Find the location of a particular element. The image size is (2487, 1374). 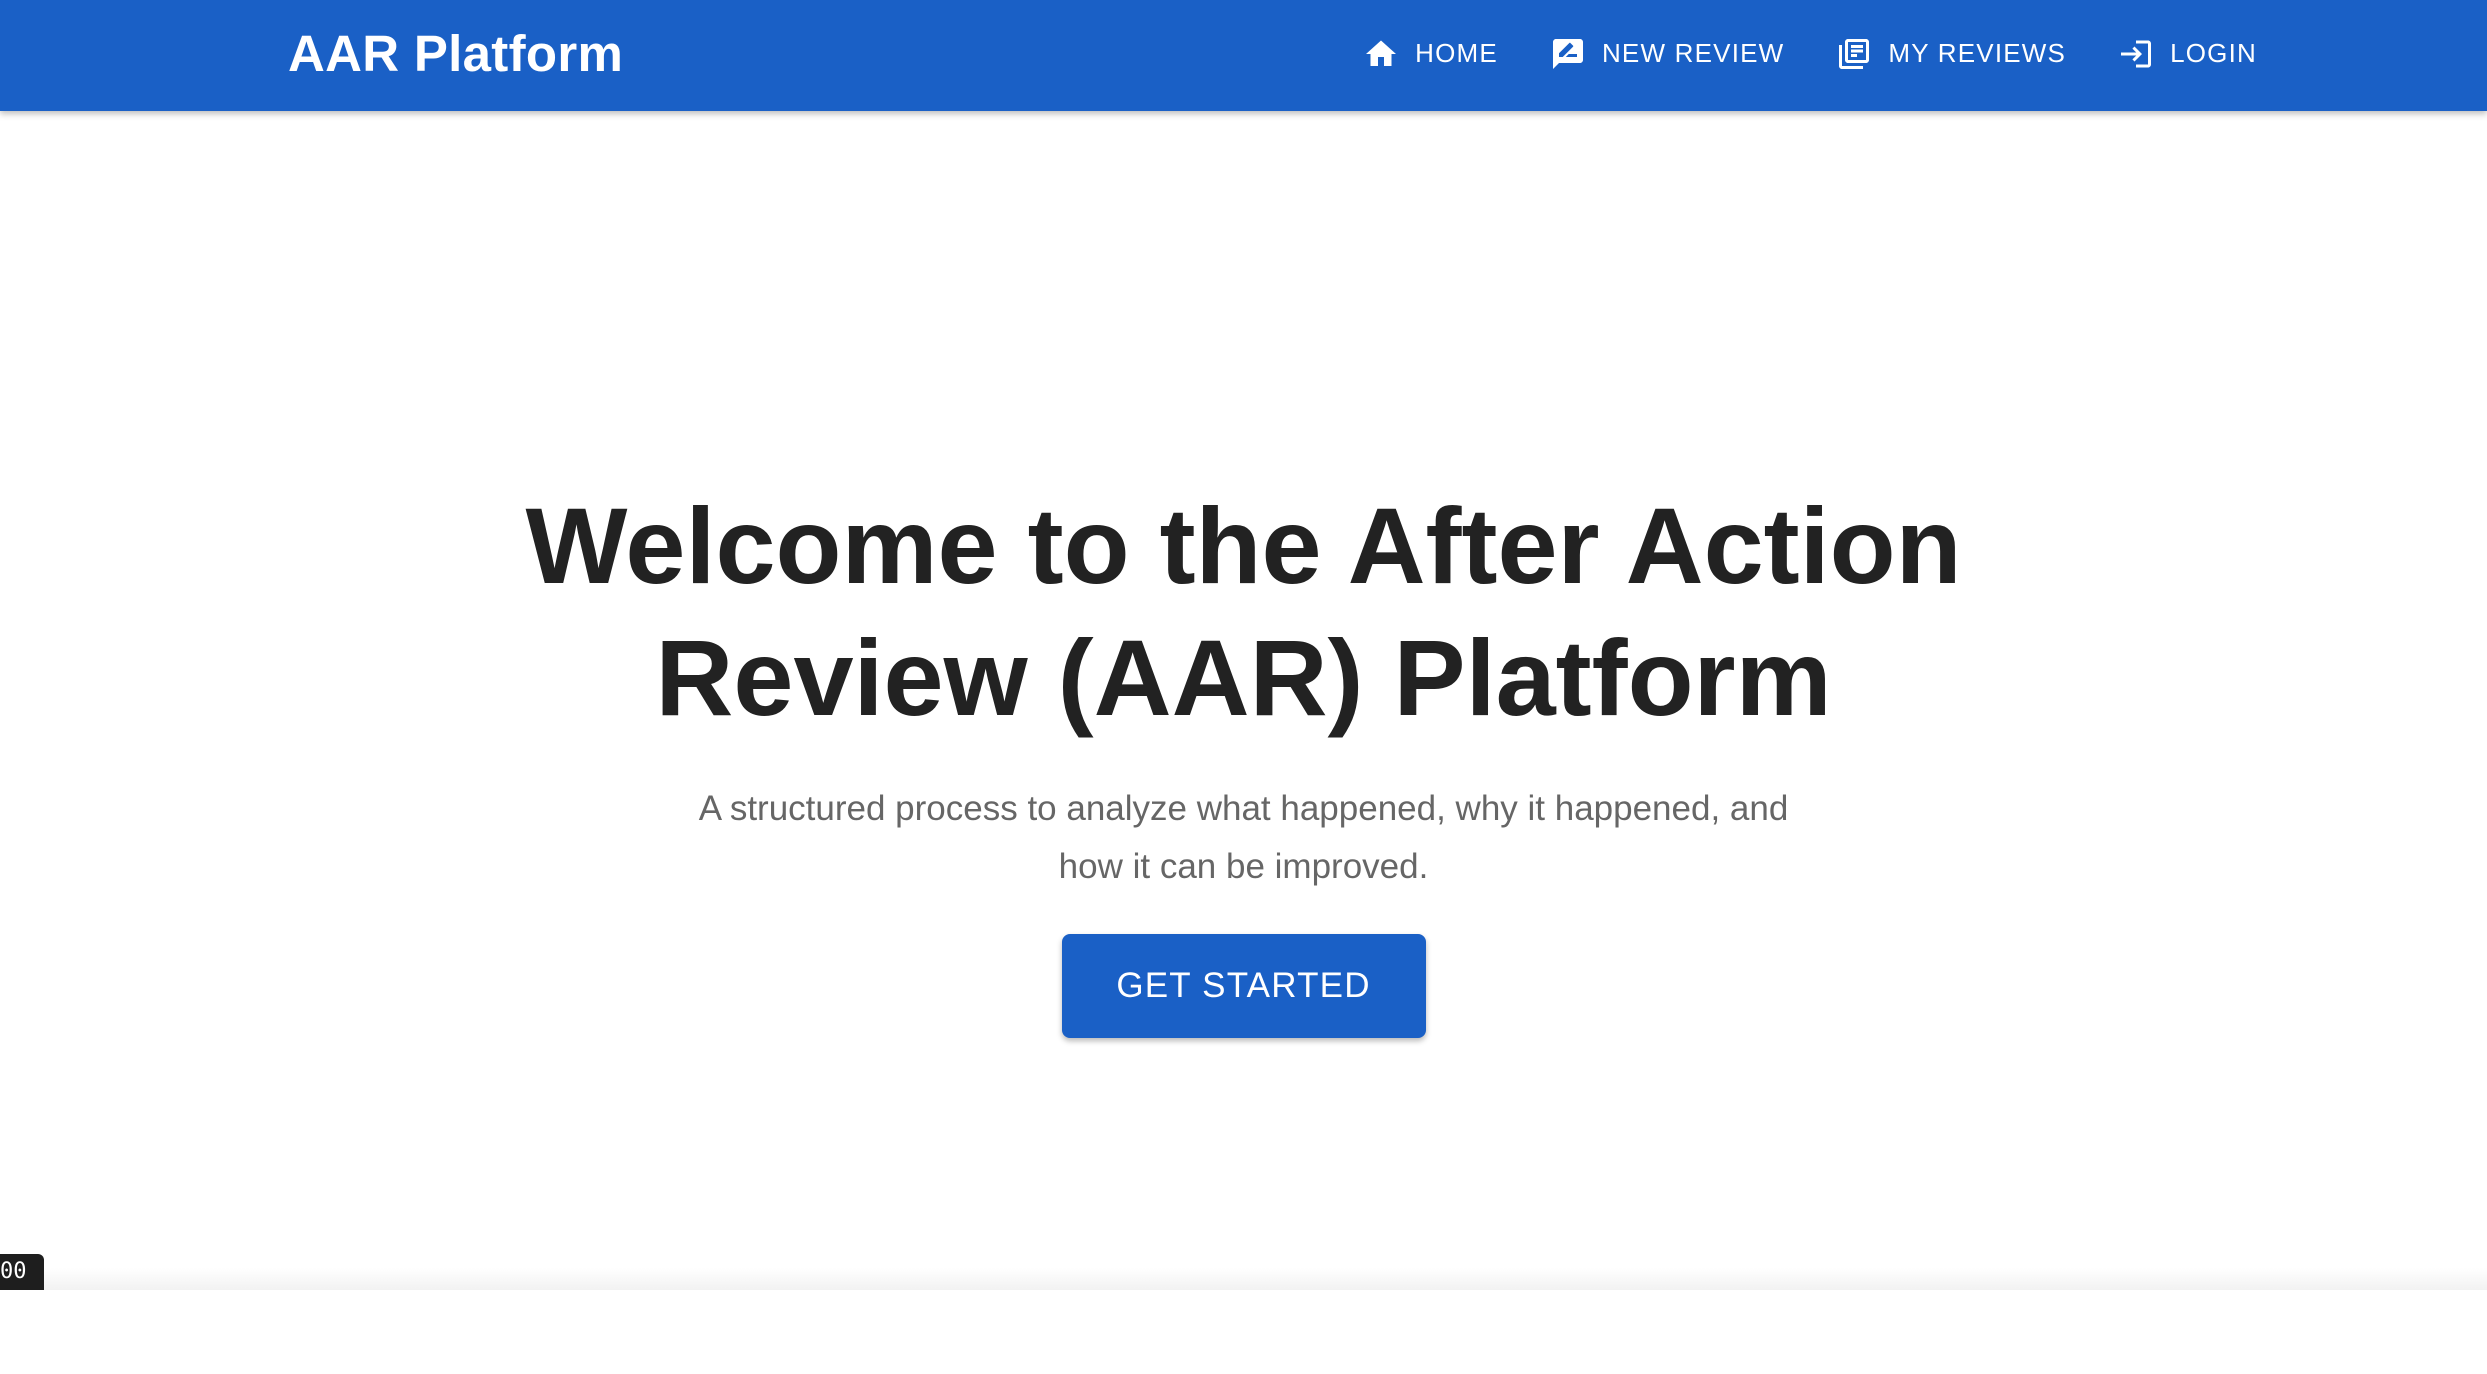

get-started-button: GET STARTED is located at coordinates (1243, 986).